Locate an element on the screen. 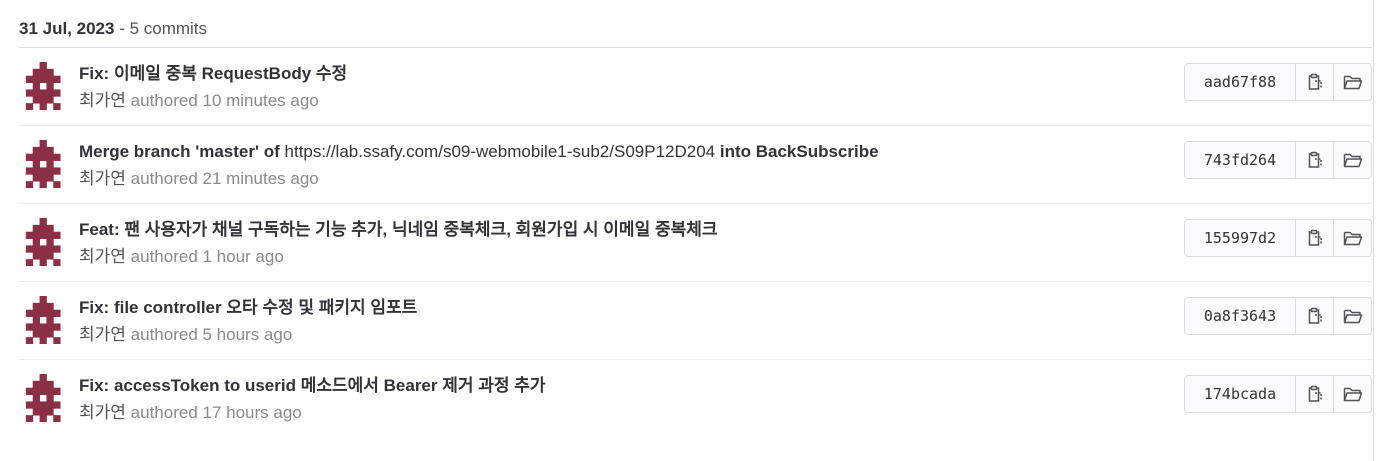 This screenshot has width=1397, height=461. commit-day-header: 31 Jul, 2023 - 5 commits is located at coordinates (113, 29).